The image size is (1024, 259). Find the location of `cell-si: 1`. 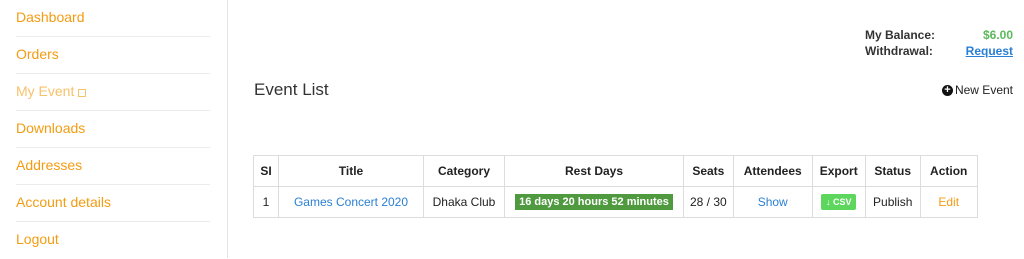

cell-si: 1 is located at coordinates (266, 202).